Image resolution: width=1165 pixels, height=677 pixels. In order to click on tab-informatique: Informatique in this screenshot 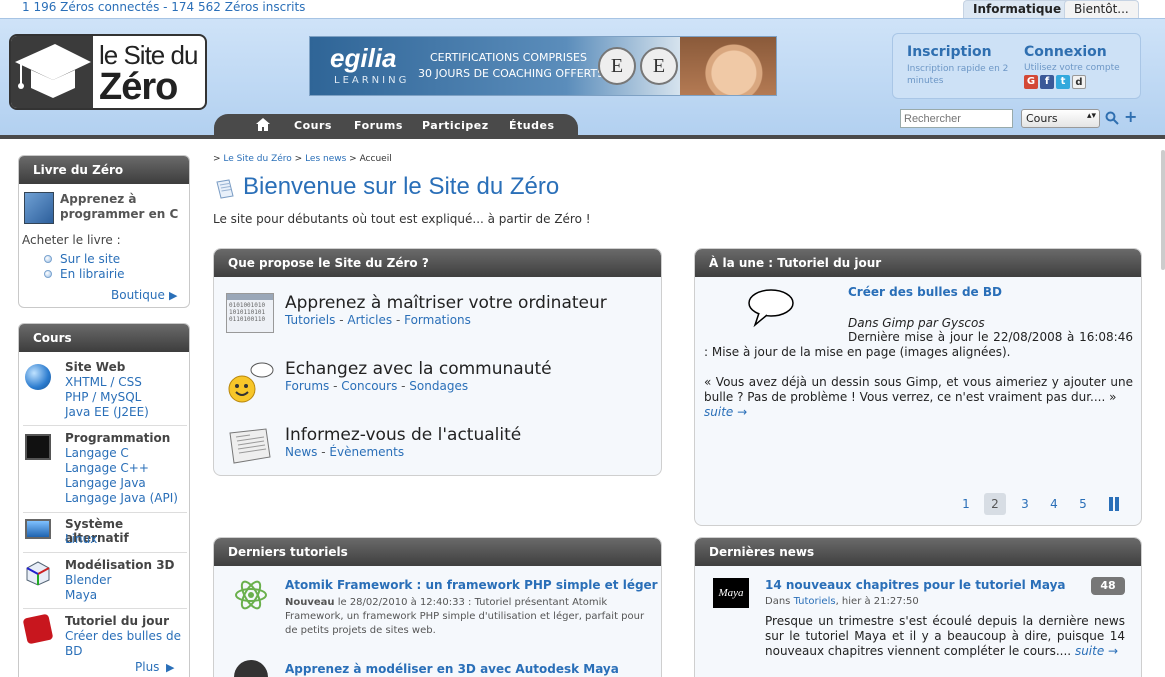, I will do `click(1017, 9)`.